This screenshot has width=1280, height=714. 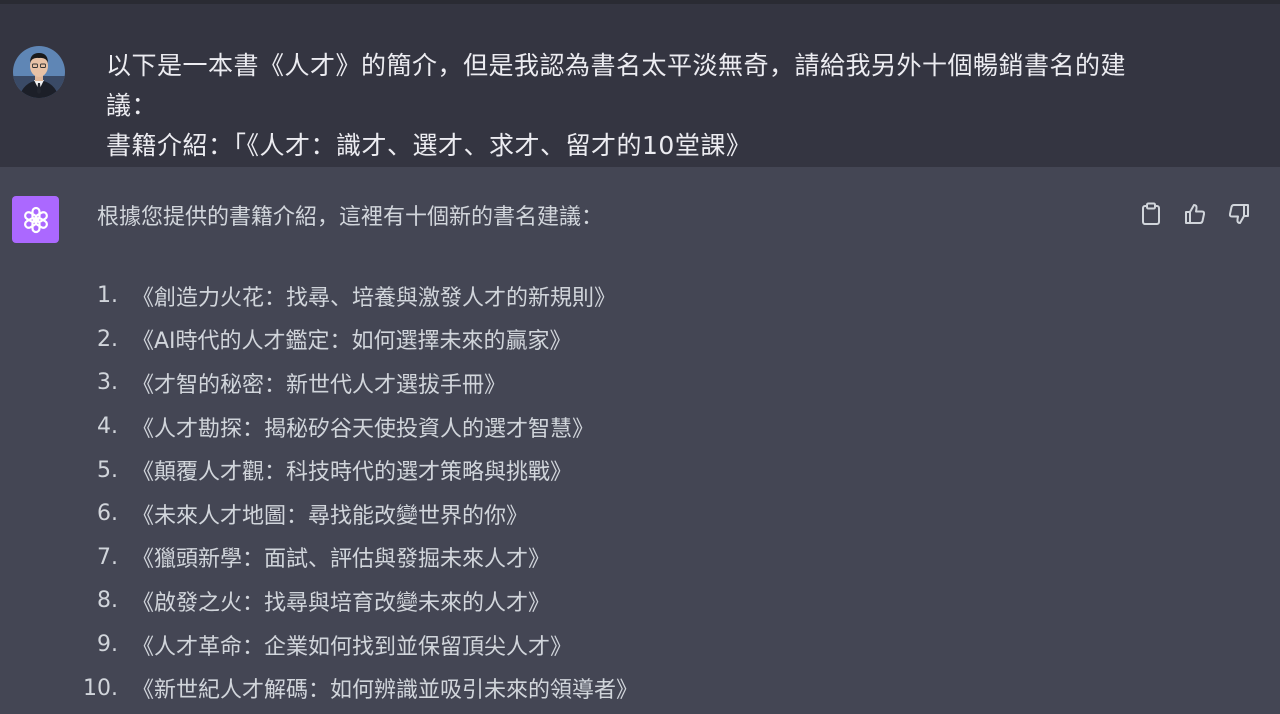 I want to click on list-item: 3. 《才智的秘密：新世代人才選拔手冊》, so click(x=356, y=383).